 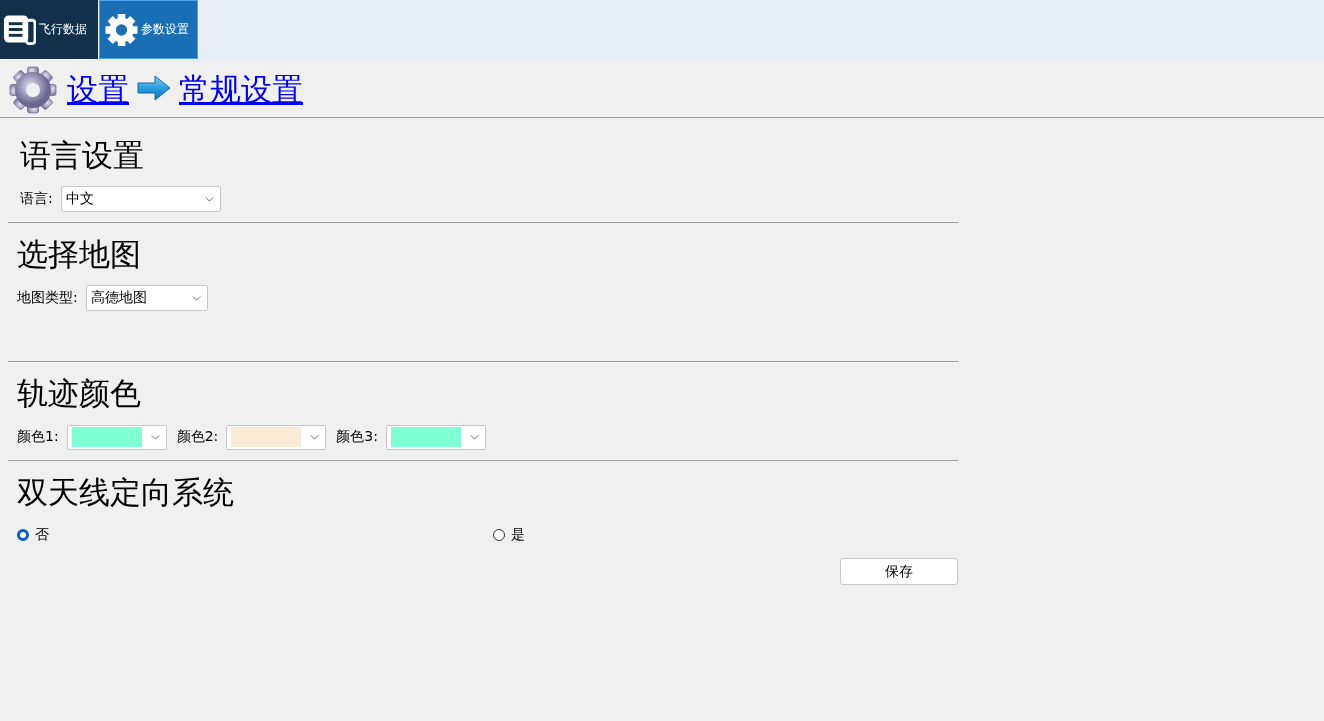 I want to click on arrow-right-icon, so click(x=154, y=88).